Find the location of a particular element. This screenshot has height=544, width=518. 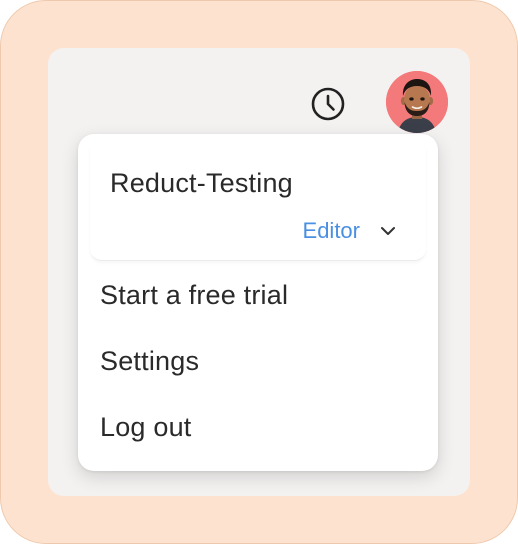

user-avatar-icon is located at coordinates (417, 102).